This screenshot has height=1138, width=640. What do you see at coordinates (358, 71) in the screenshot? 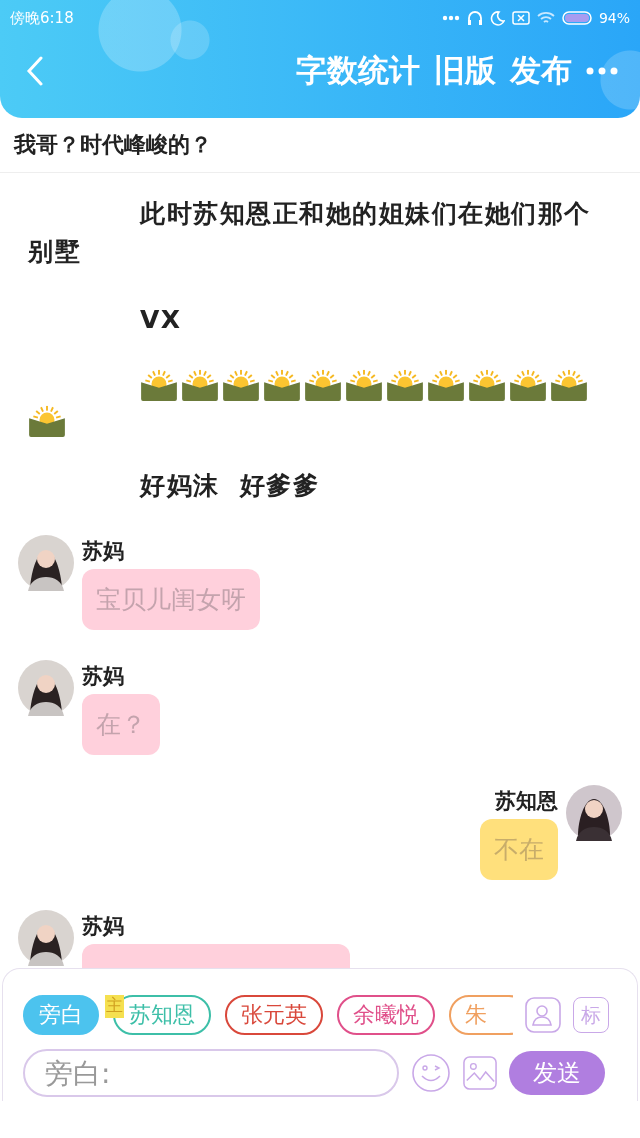
I see `header-action: 字数统计` at bounding box center [358, 71].